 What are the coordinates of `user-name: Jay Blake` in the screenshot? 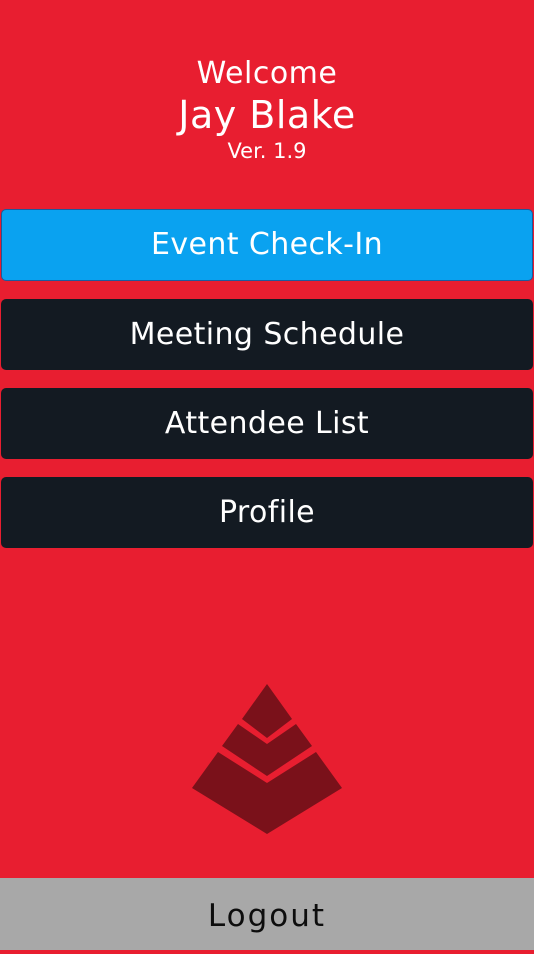 It's located at (267, 115).